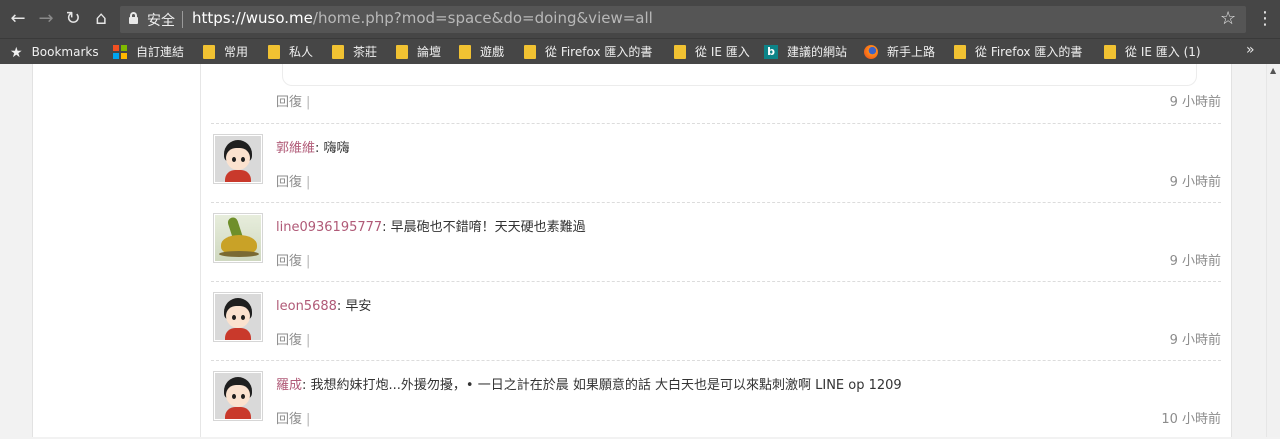 This screenshot has height=439, width=1280. What do you see at coordinates (54, 52) in the screenshot?
I see `bookmark-item-bookmarks: ★ Bookmarks` at bounding box center [54, 52].